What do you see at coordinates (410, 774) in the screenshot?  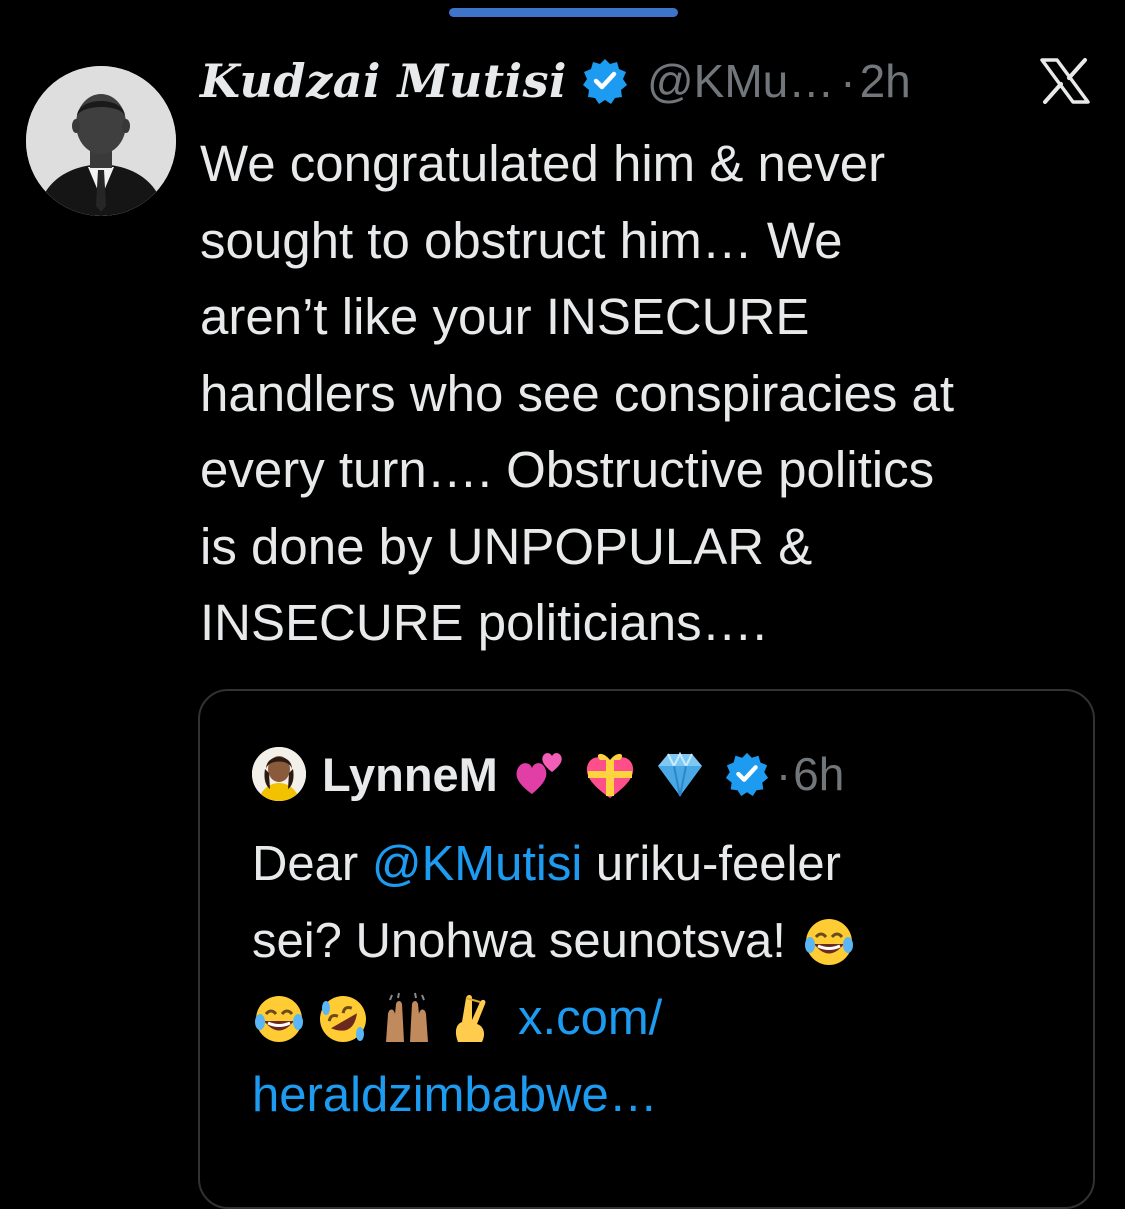 I see `quoted-author-display-name: LynneM` at bounding box center [410, 774].